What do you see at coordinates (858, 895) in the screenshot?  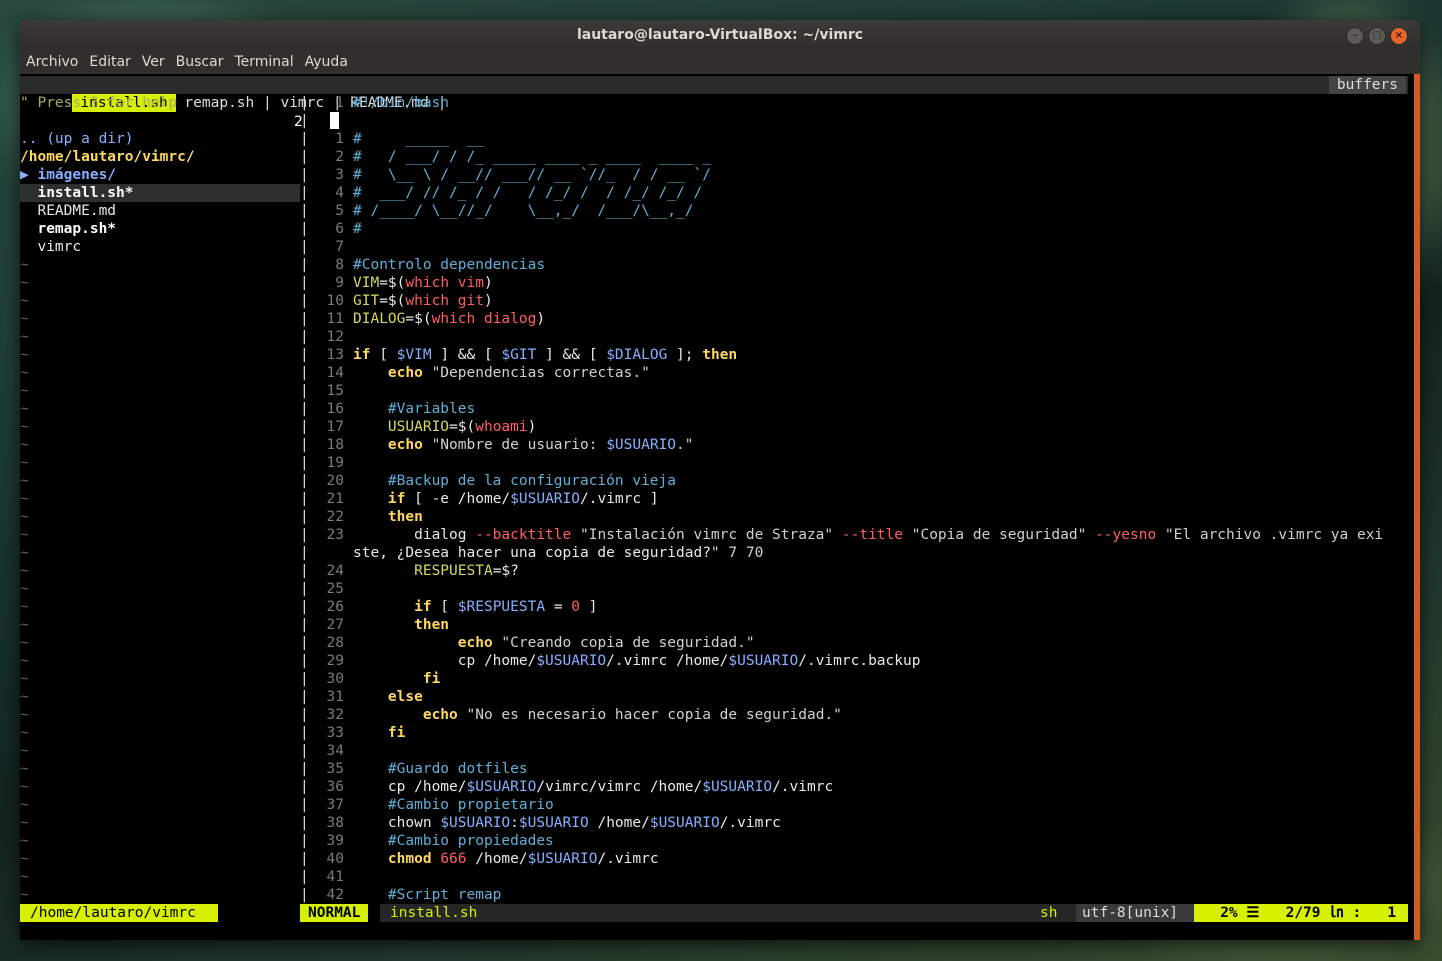 I see `code-line: 42 #Script remap` at bounding box center [858, 895].